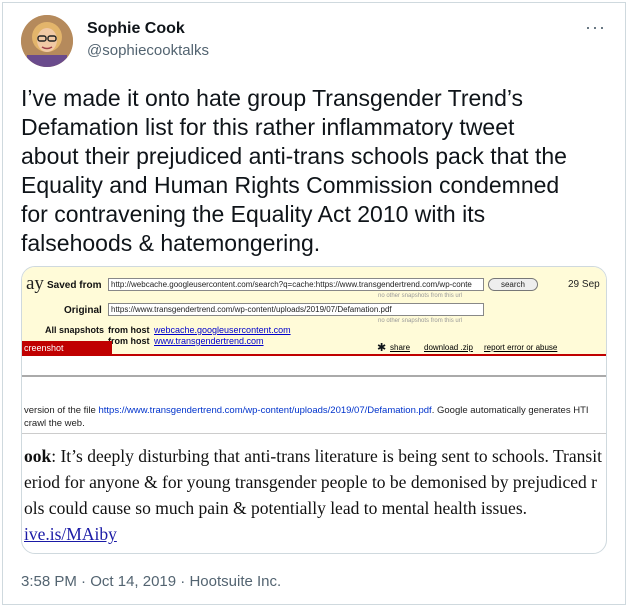  Describe the element at coordinates (83, 310) in the screenshot. I see `original-label: Original` at that location.